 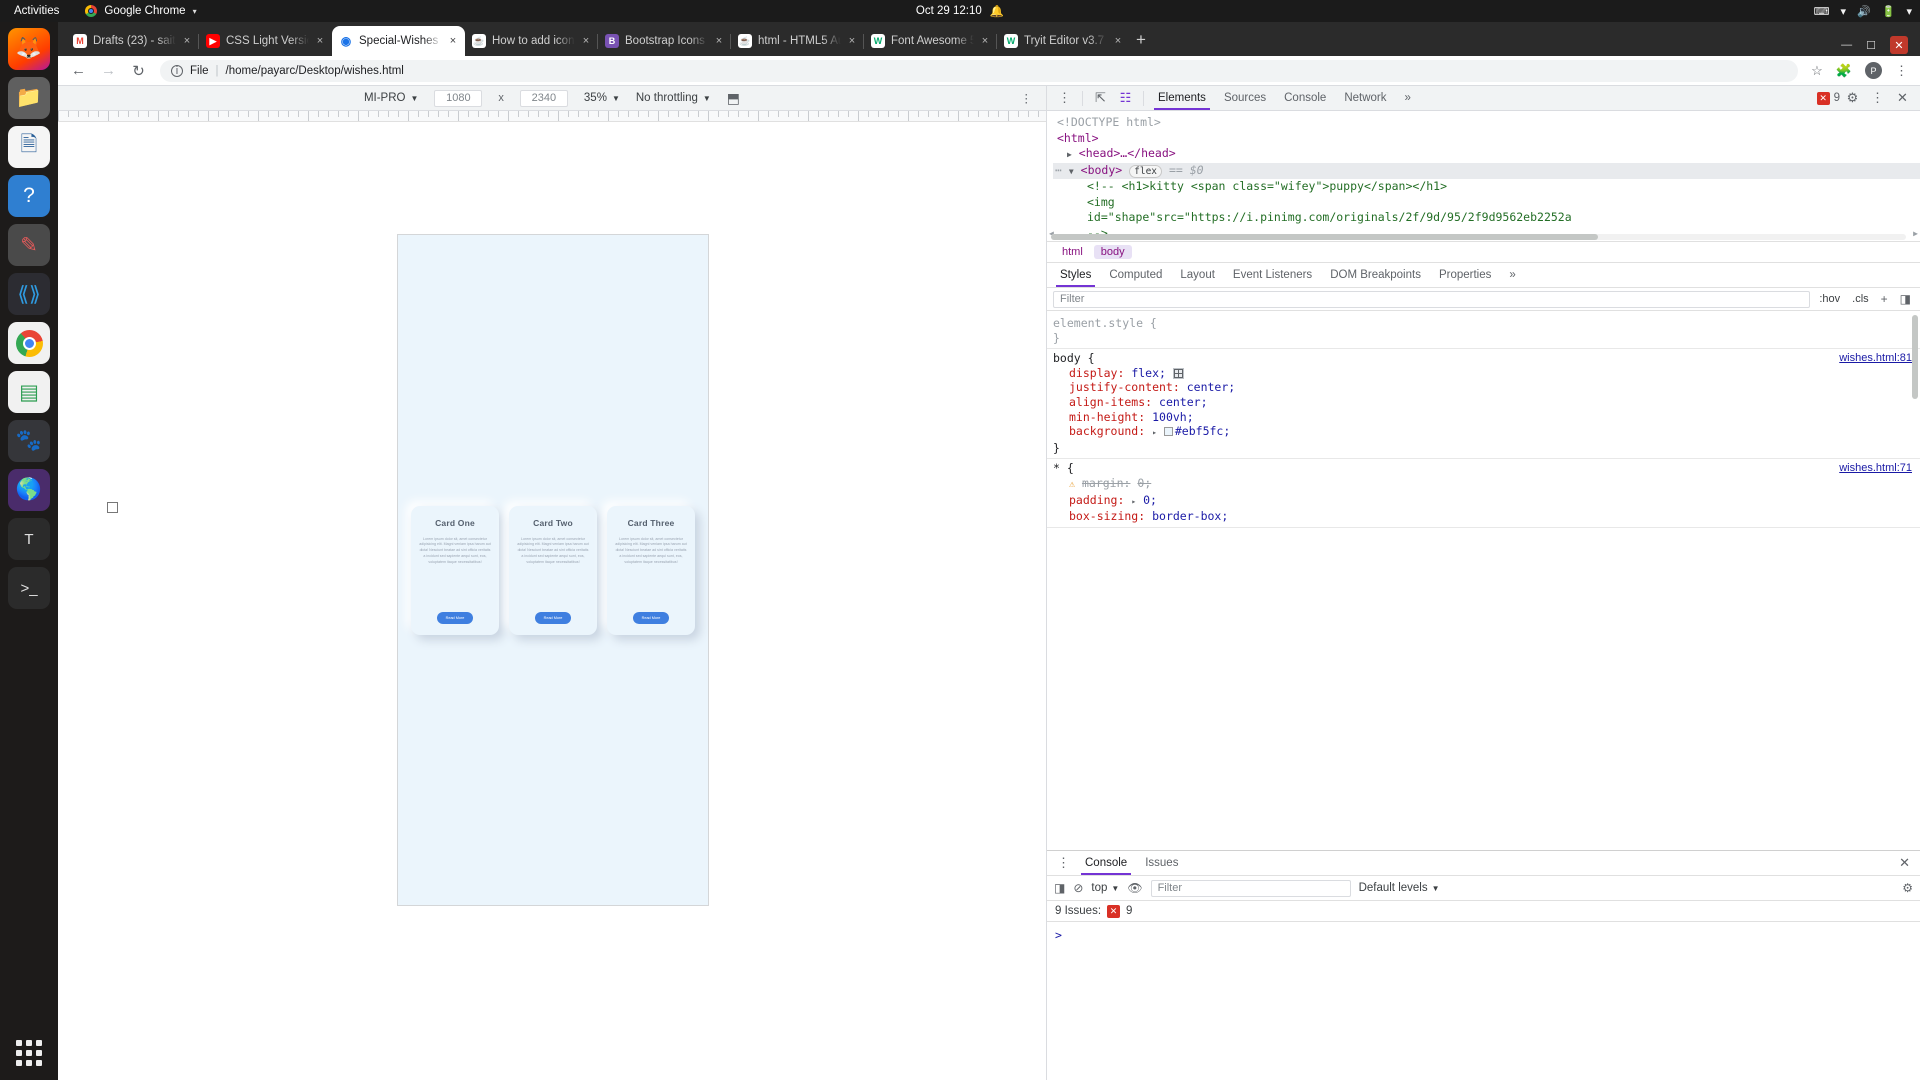 I want to click on reload-icon: ↻, so click(x=138, y=71).